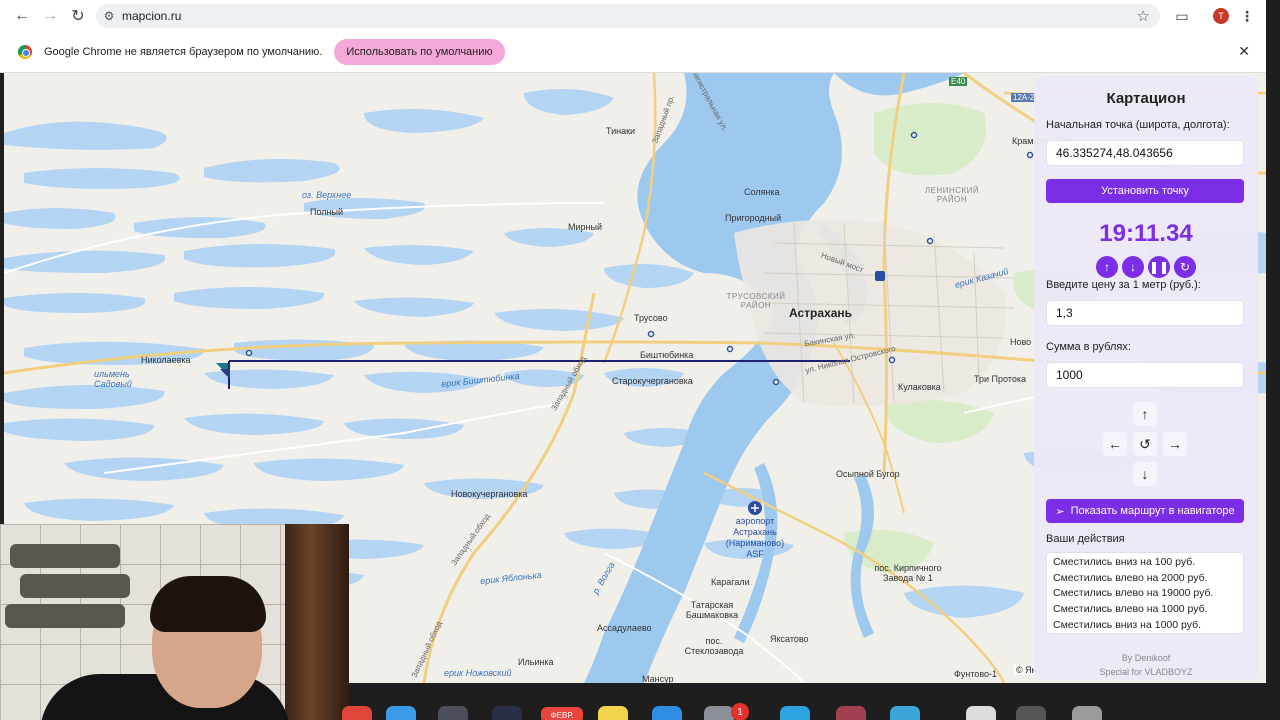 This screenshot has height=720, width=1280. What do you see at coordinates (1146, 672) in the screenshot?
I see `credit-special: Special for VLADBOYZ` at bounding box center [1146, 672].